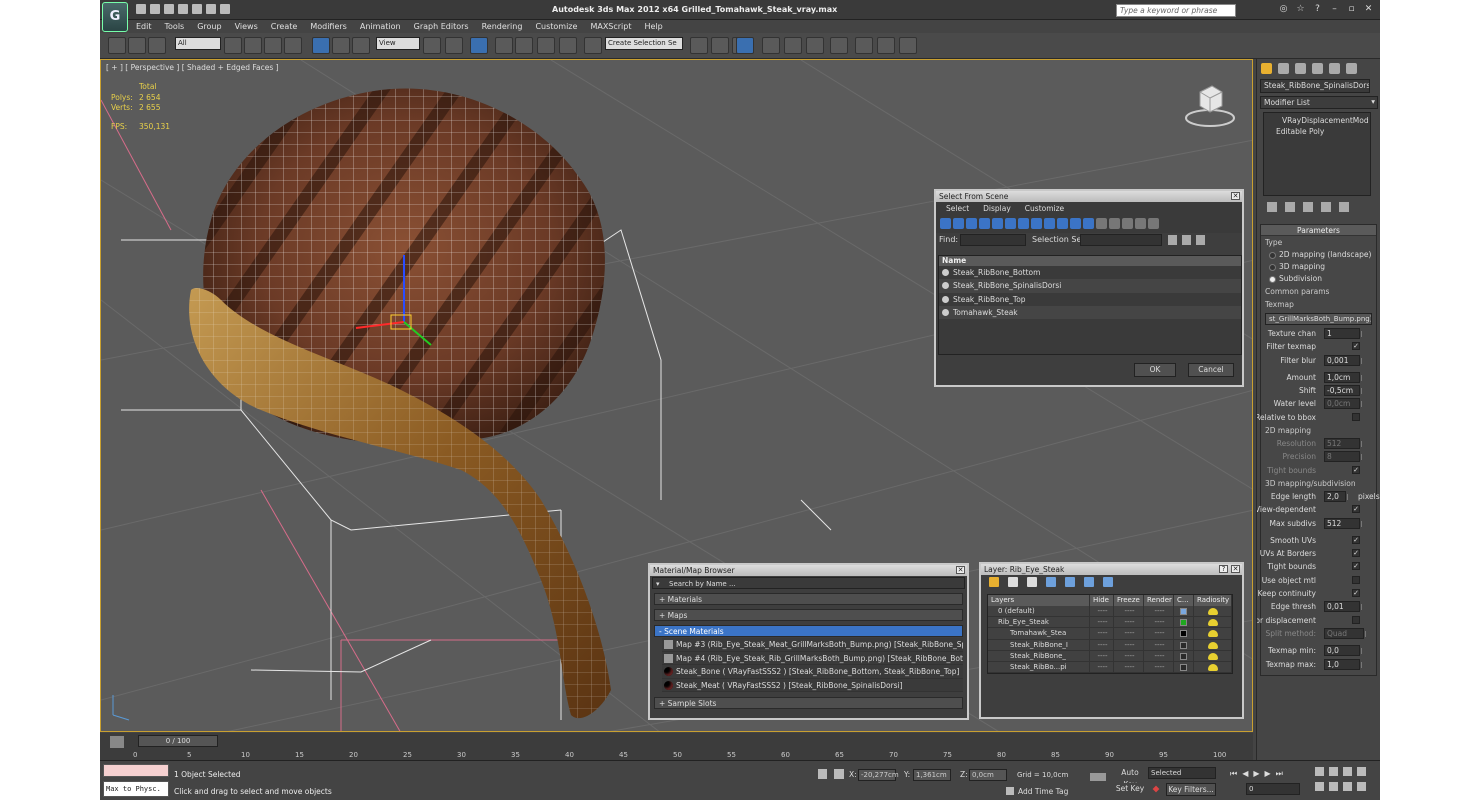 This screenshot has height=800, width=1480. Describe the element at coordinates (209, 26) in the screenshot. I see `menu-group: Group` at that location.